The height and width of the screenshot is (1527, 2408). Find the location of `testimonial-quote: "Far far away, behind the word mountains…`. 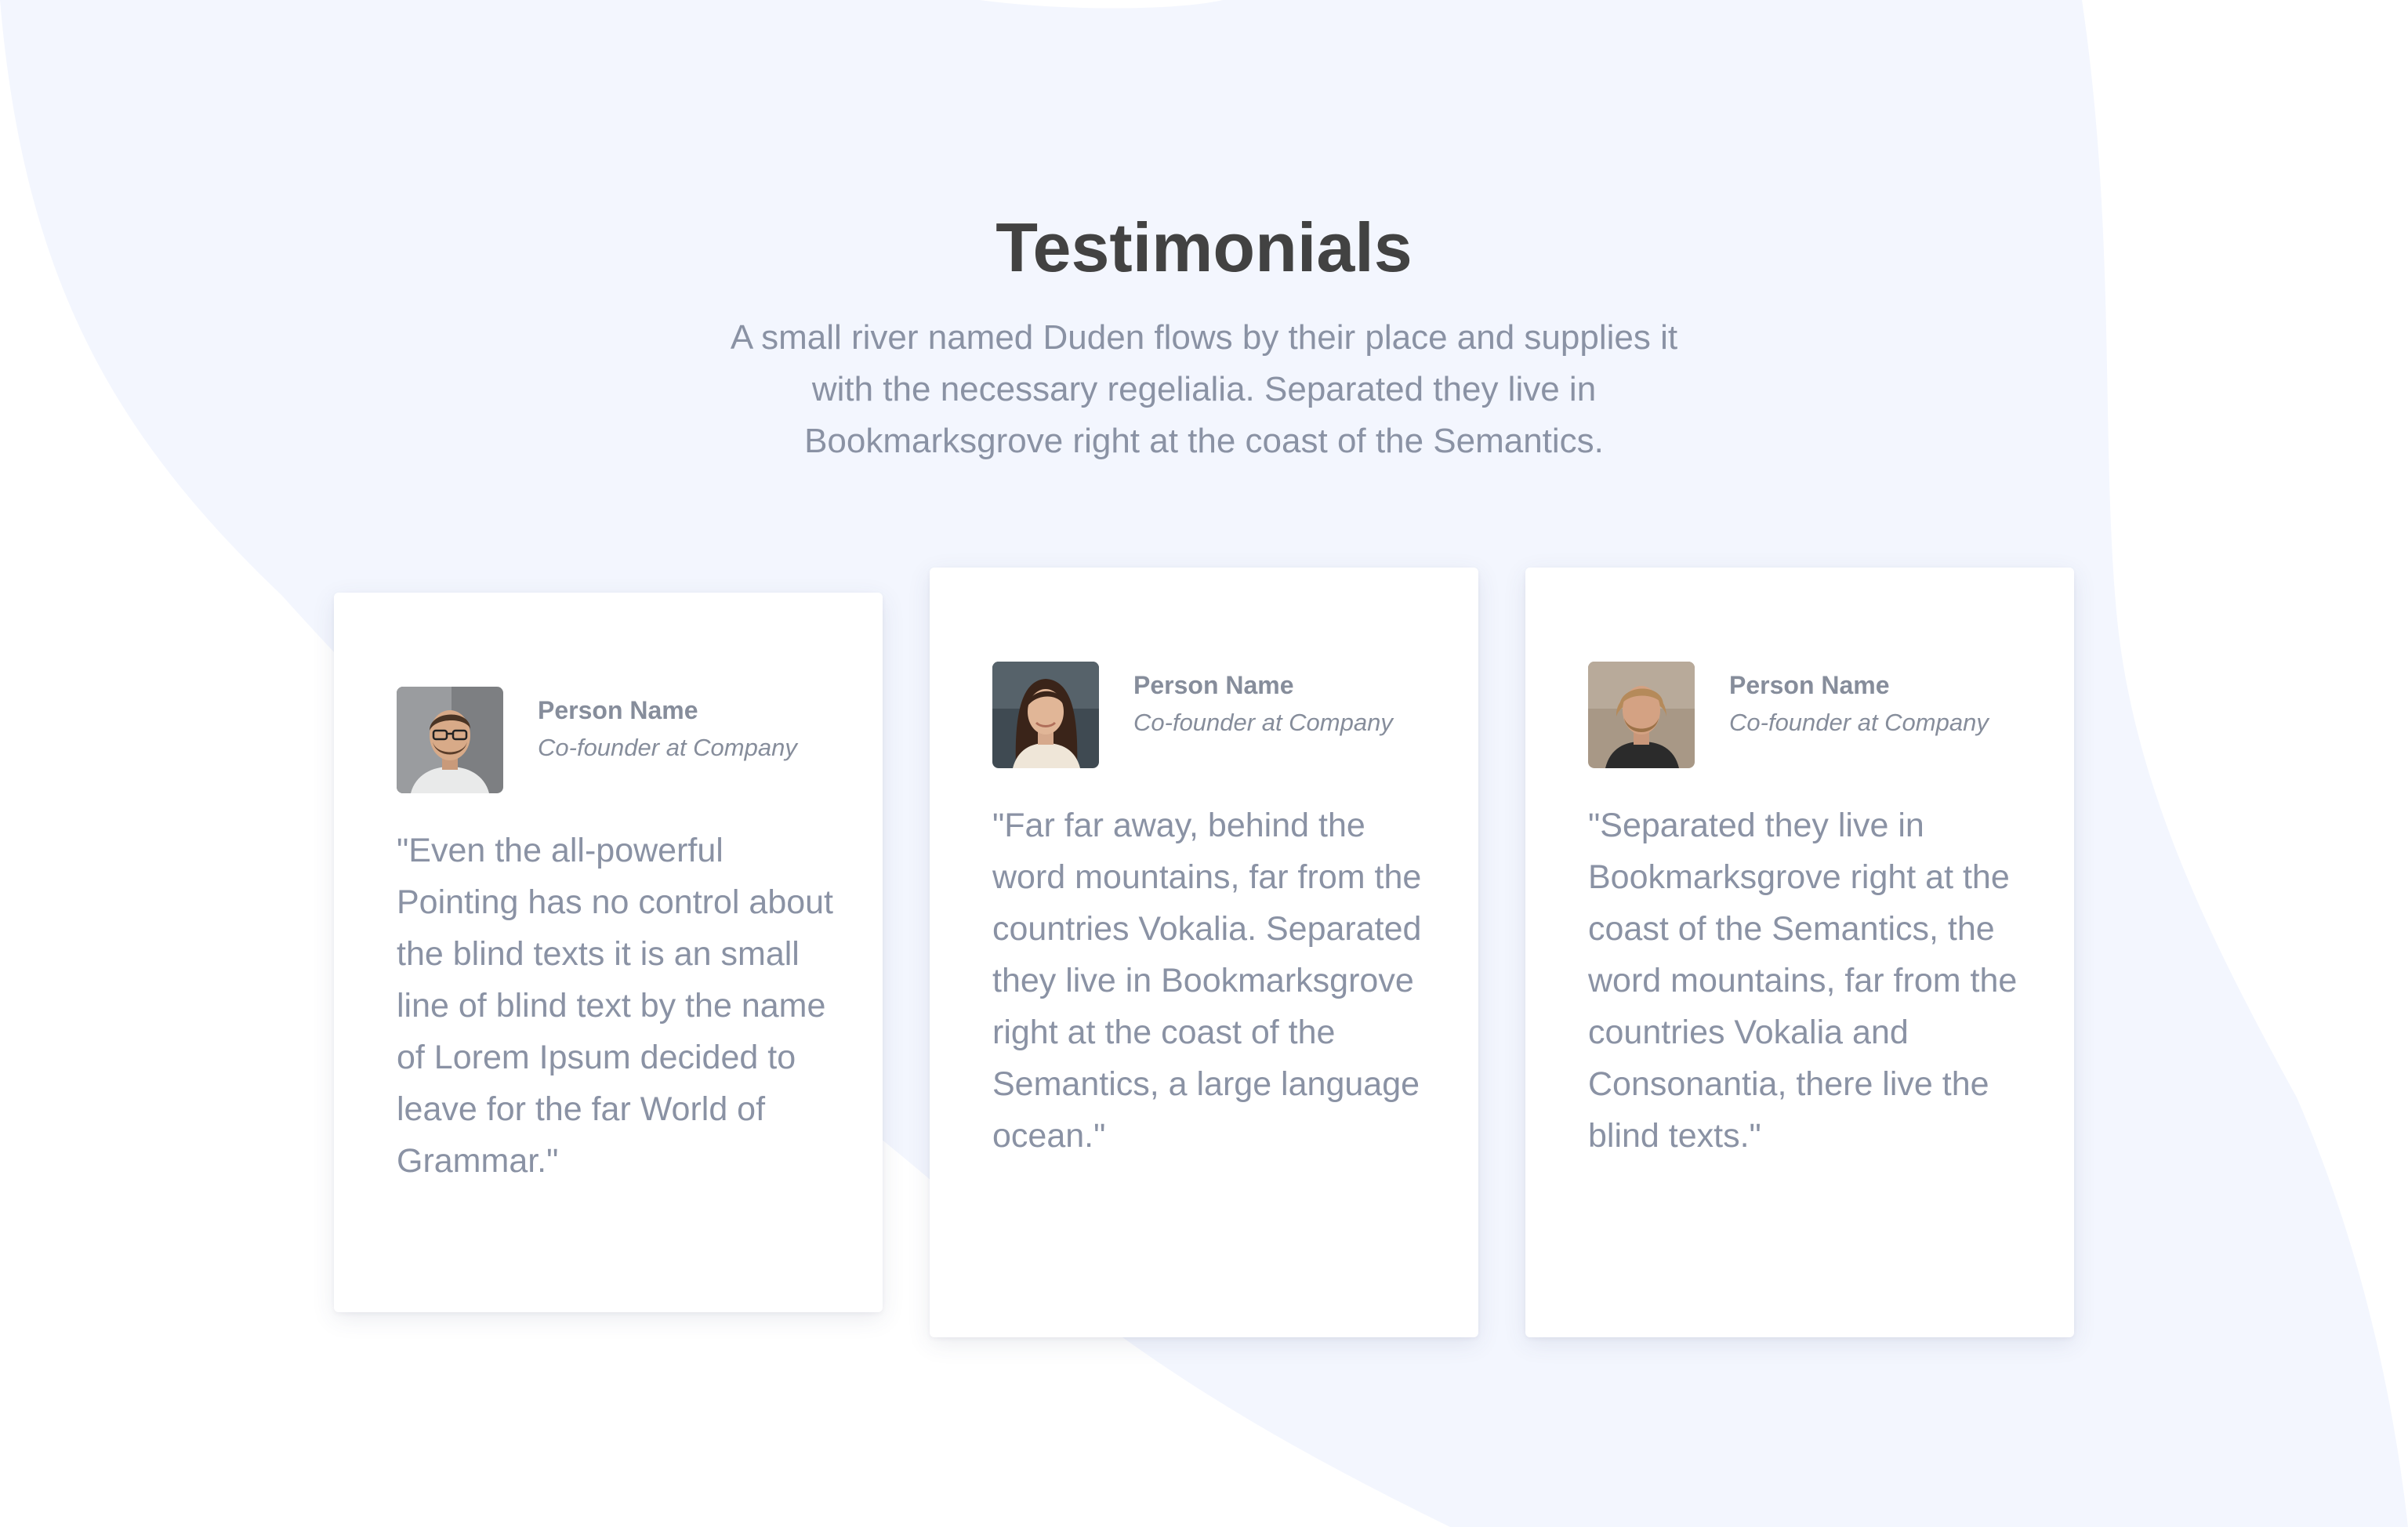

testimonial-quote: "Far far away, behind the word mountains… is located at coordinates (1207, 981).